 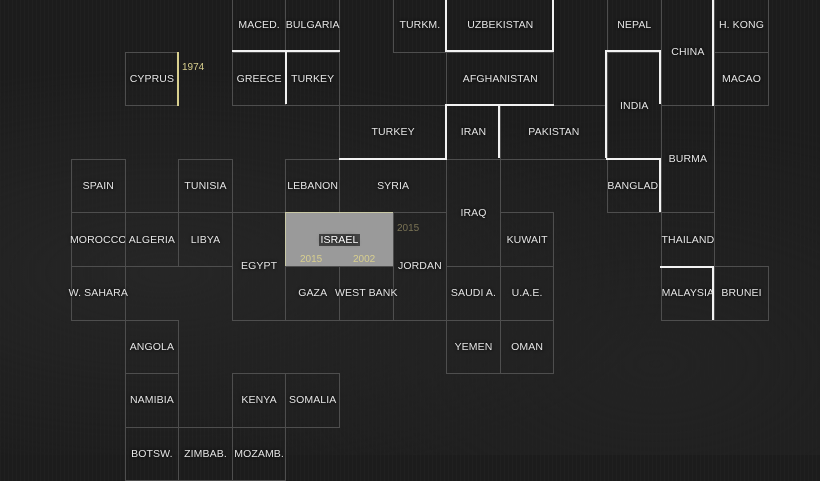 I want to click on country-label: ALGERIA, so click(x=151, y=239).